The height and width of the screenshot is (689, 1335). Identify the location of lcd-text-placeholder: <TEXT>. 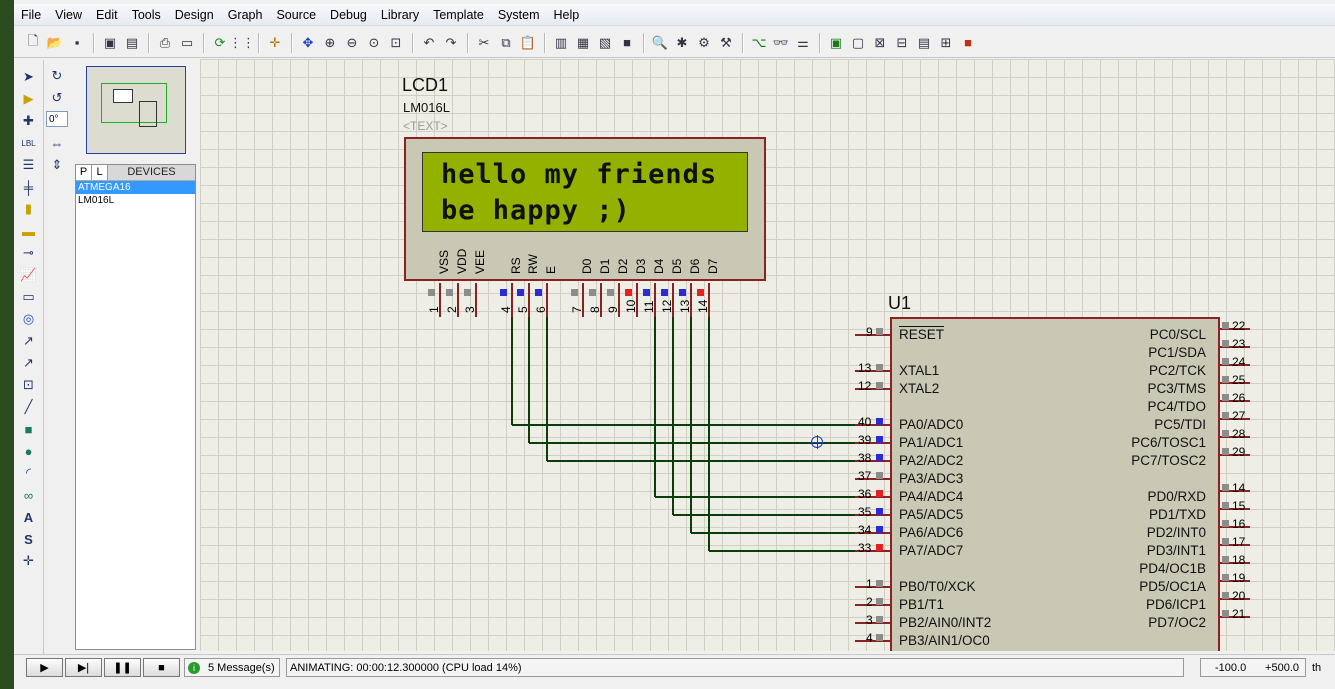
(425, 126).